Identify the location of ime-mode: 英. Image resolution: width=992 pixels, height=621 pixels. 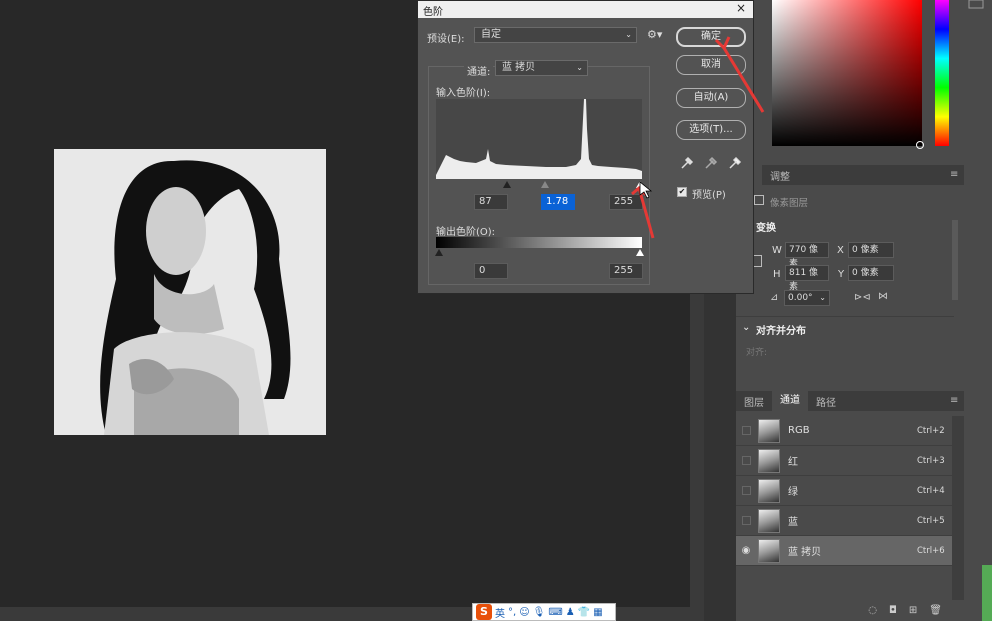
(500, 612).